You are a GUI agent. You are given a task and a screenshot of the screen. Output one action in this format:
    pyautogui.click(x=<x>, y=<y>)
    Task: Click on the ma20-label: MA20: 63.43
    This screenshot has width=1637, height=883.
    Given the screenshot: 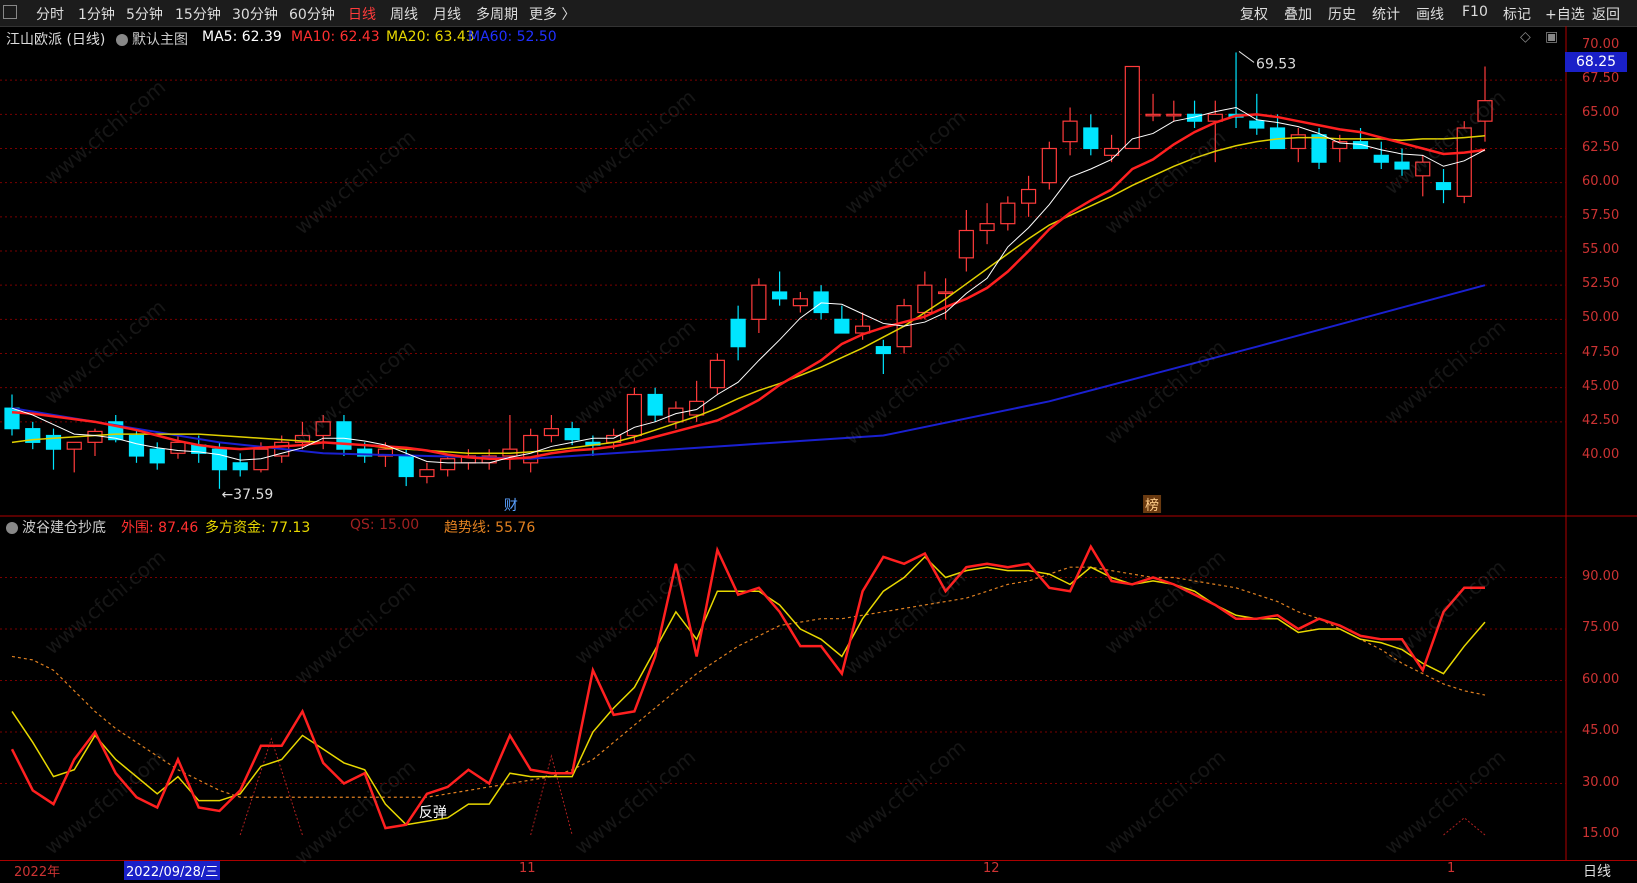 What is the action you would take?
    pyautogui.click(x=430, y=37)
    